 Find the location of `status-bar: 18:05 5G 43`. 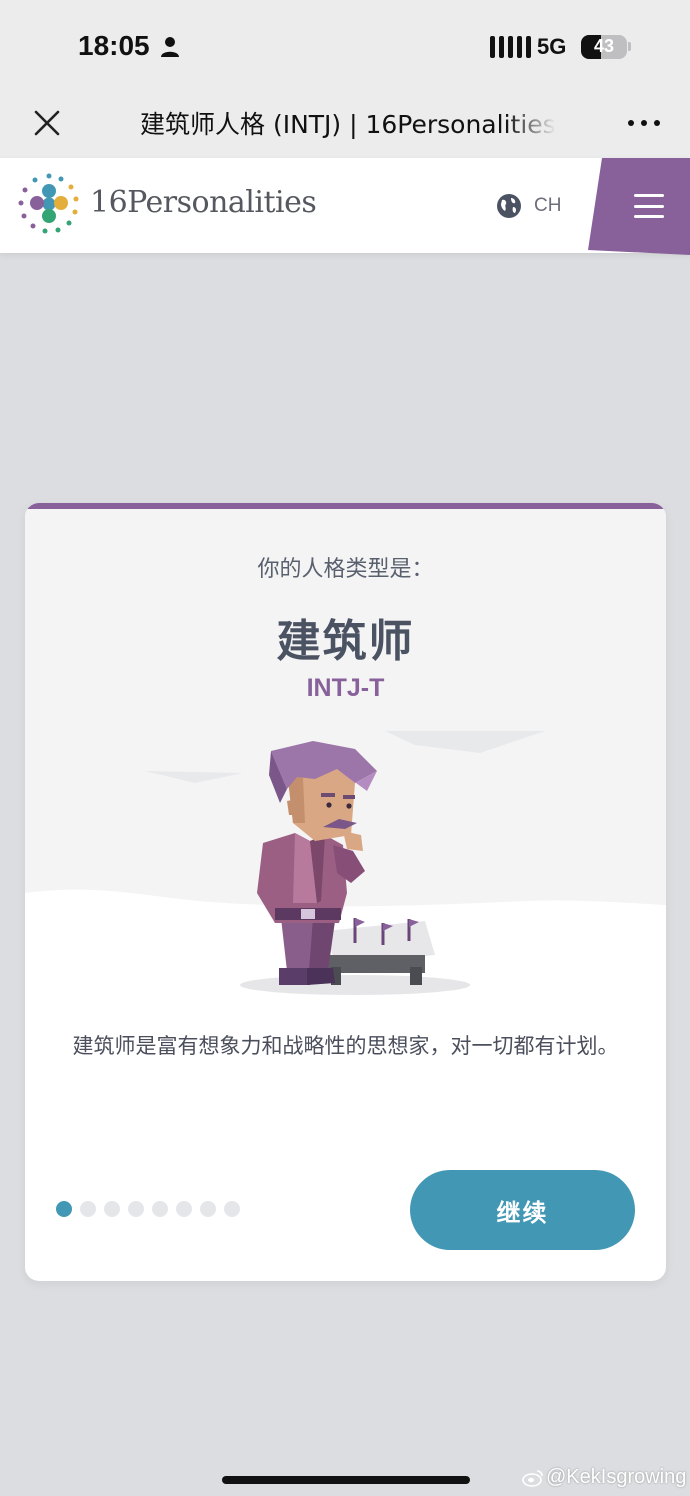

status-bar: 18:05 5G 43 is located at coordinates (345, 45).